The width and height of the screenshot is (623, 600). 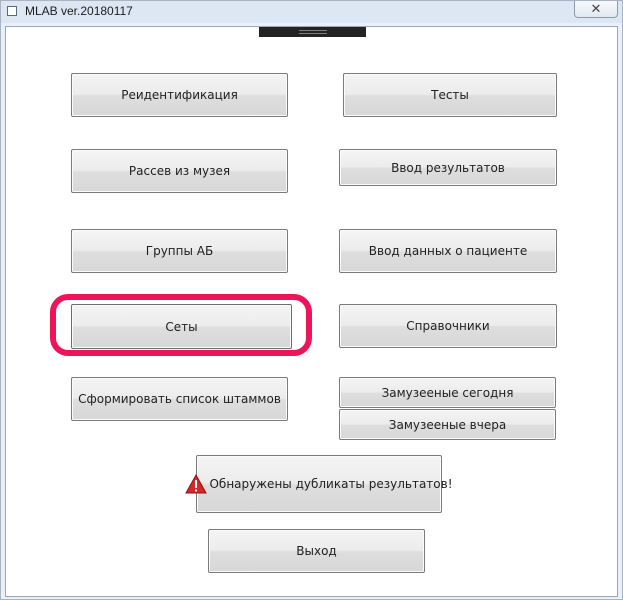 I want to click on close-button: ✕, so click(x=596, y=9).